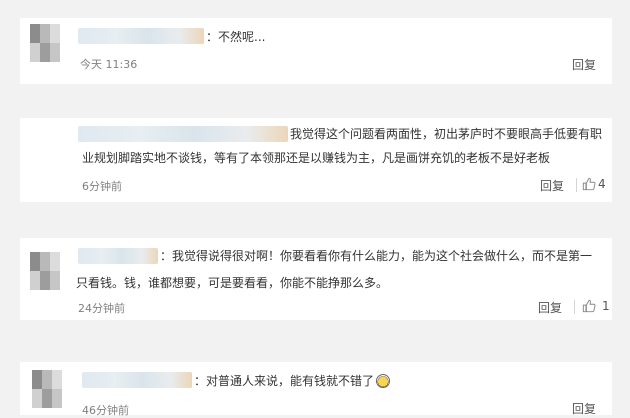 This screenshot has height=418, width=630. I want to click on smiley-emoji-icon, so click(383, 381).